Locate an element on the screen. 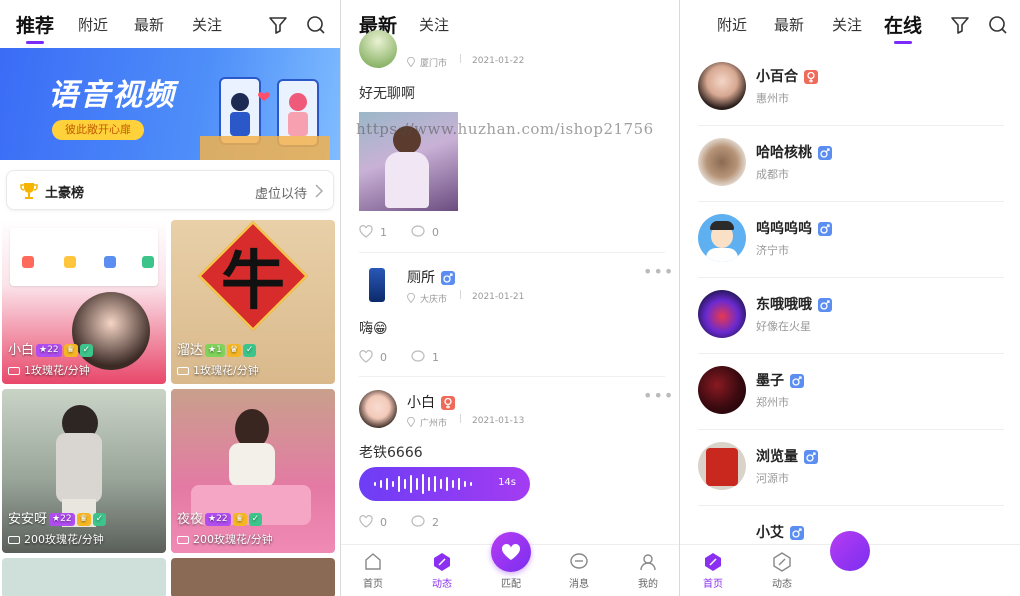 The height and width of the screenshot is (596, 1020). user-list-item: 呜呜呜呜 济宁市 is located at coordinates (851, 240).